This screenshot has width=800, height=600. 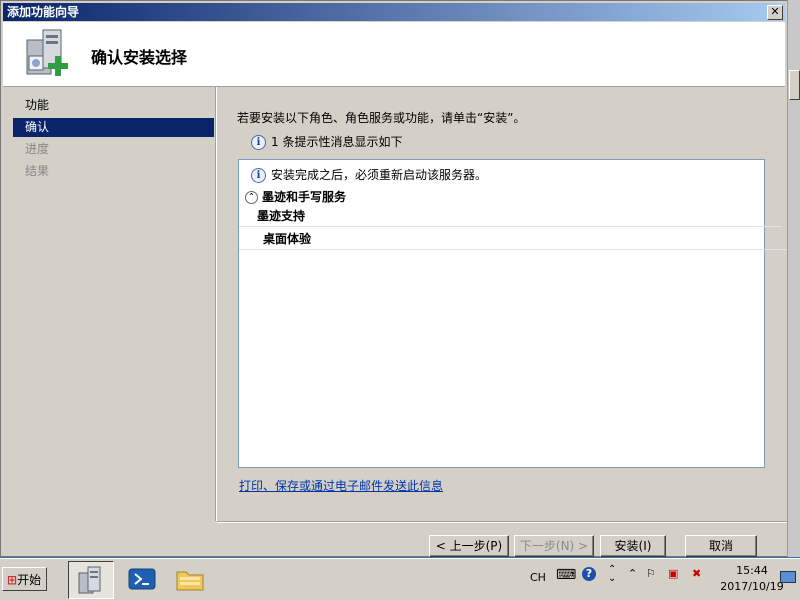 I want to click on volume-muted-icon: ✖, so click(x=696, y=573).